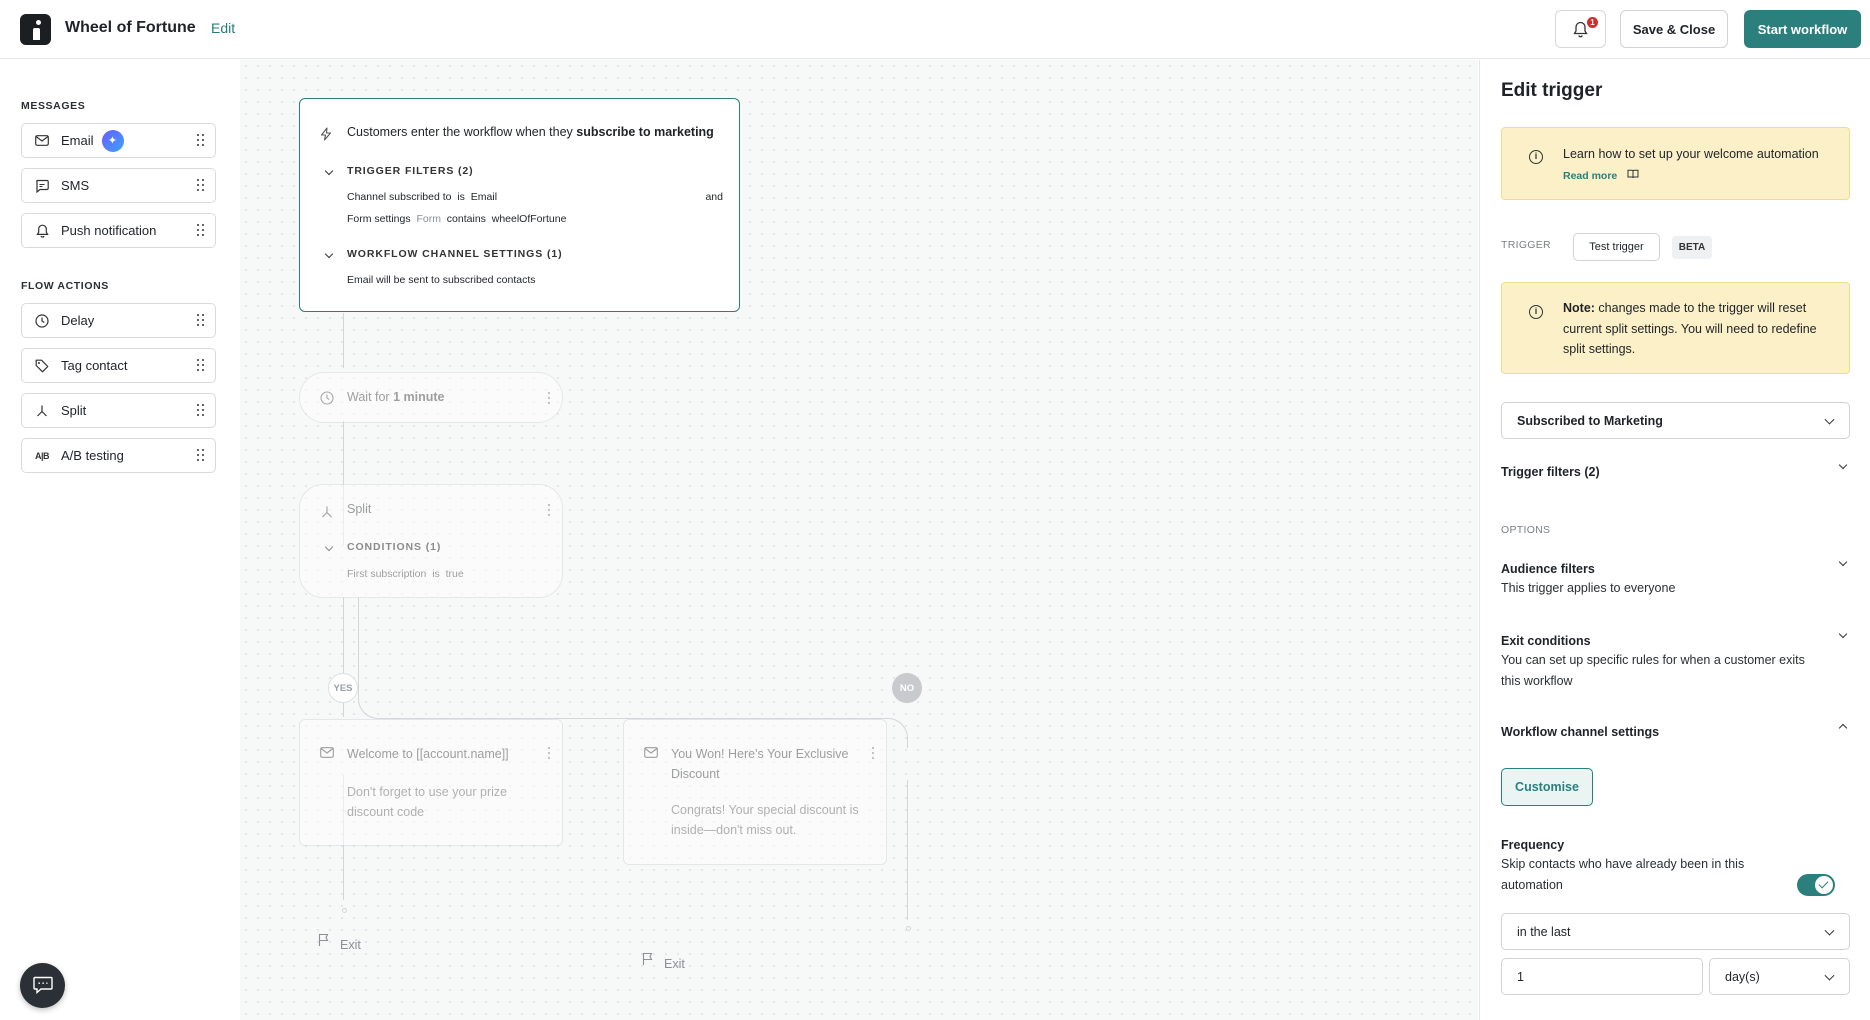 Image resolution: width=1870 pixels, height=1020 pixels. I want to click on palette-item-split: Split, so click(118, 410).